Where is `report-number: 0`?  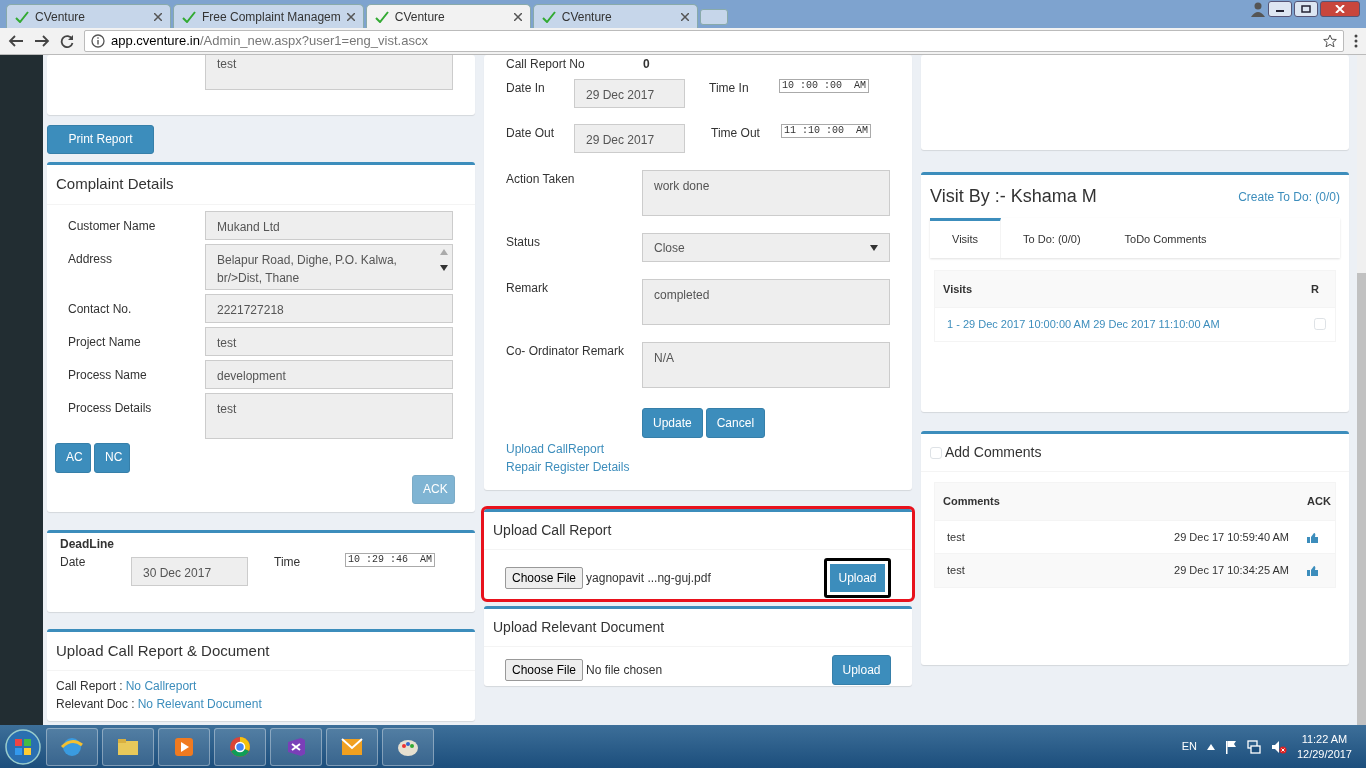 report-number: 0 is located at coordinates (646, 64).